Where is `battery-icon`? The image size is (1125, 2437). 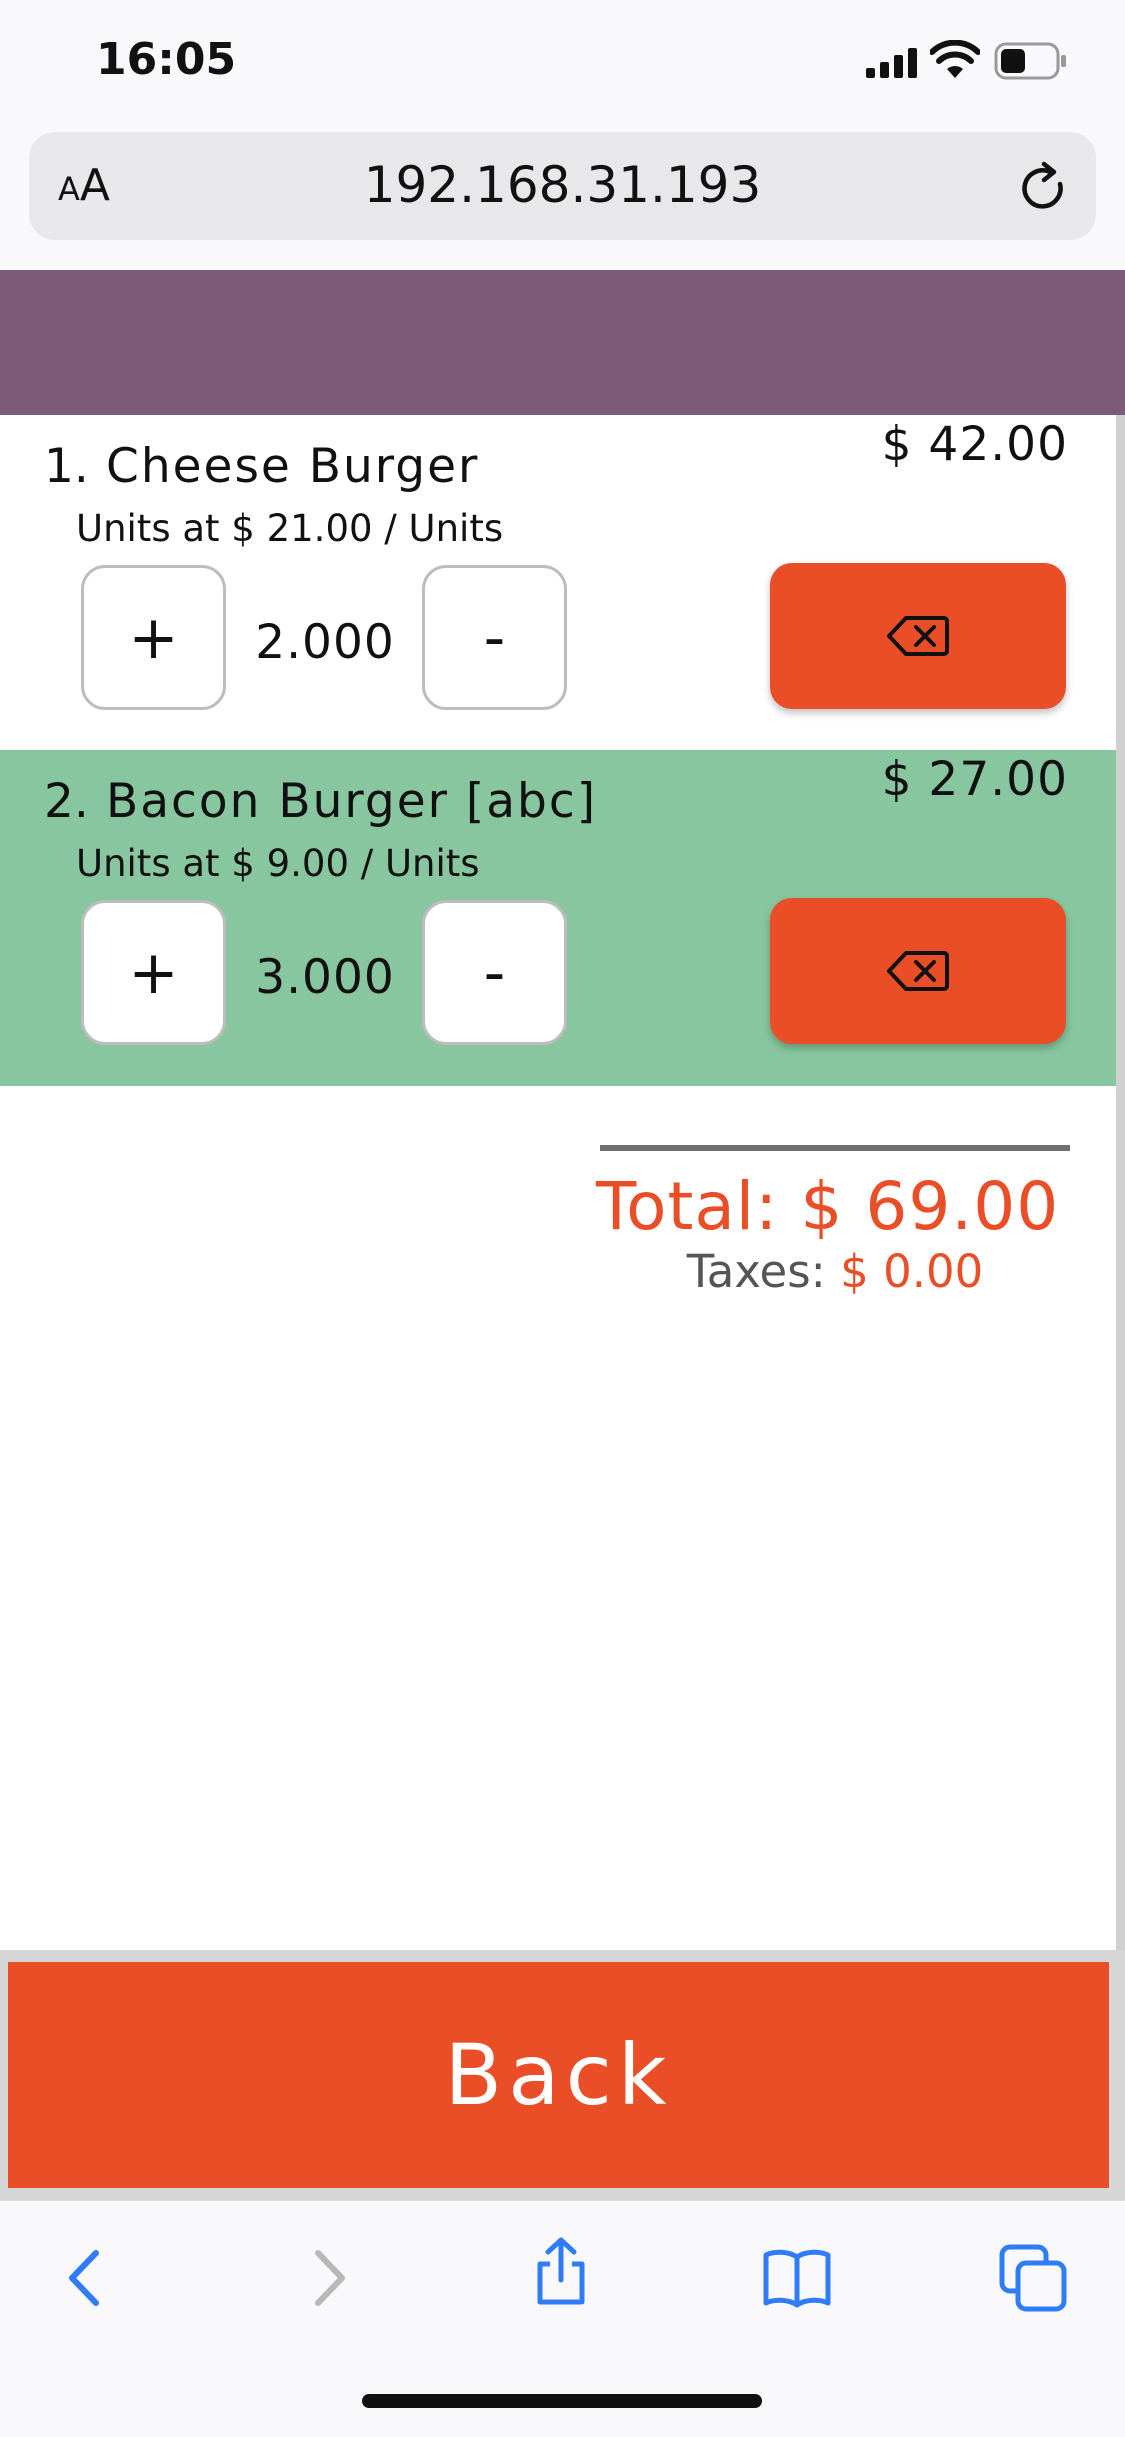
battery-icon is located at coordinates (1030, 61).